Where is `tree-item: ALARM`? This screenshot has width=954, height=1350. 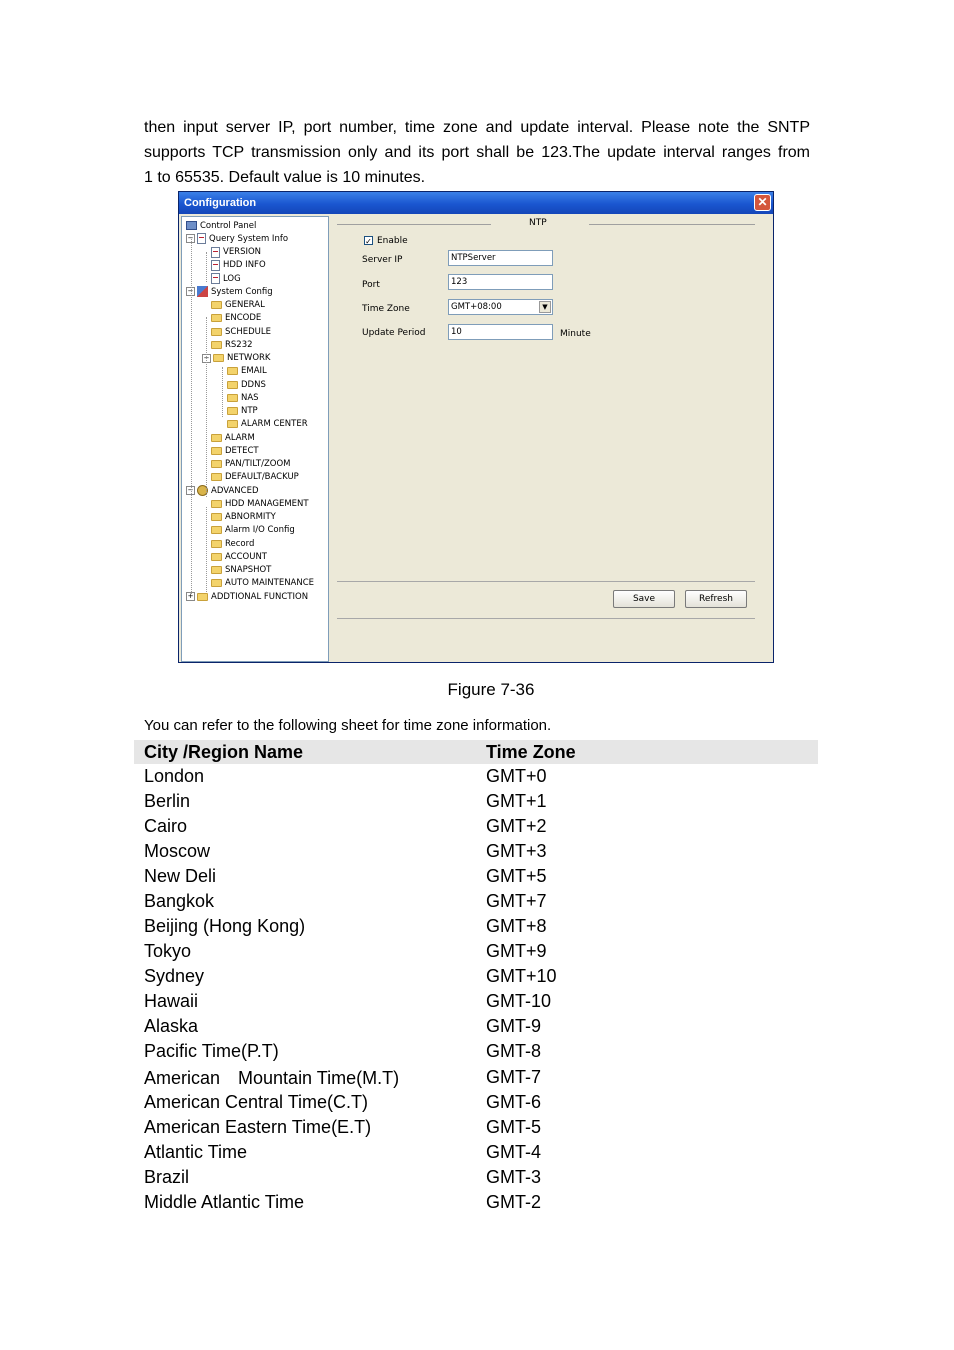 tree-item: ALARM is located at coordinates (228, 437).